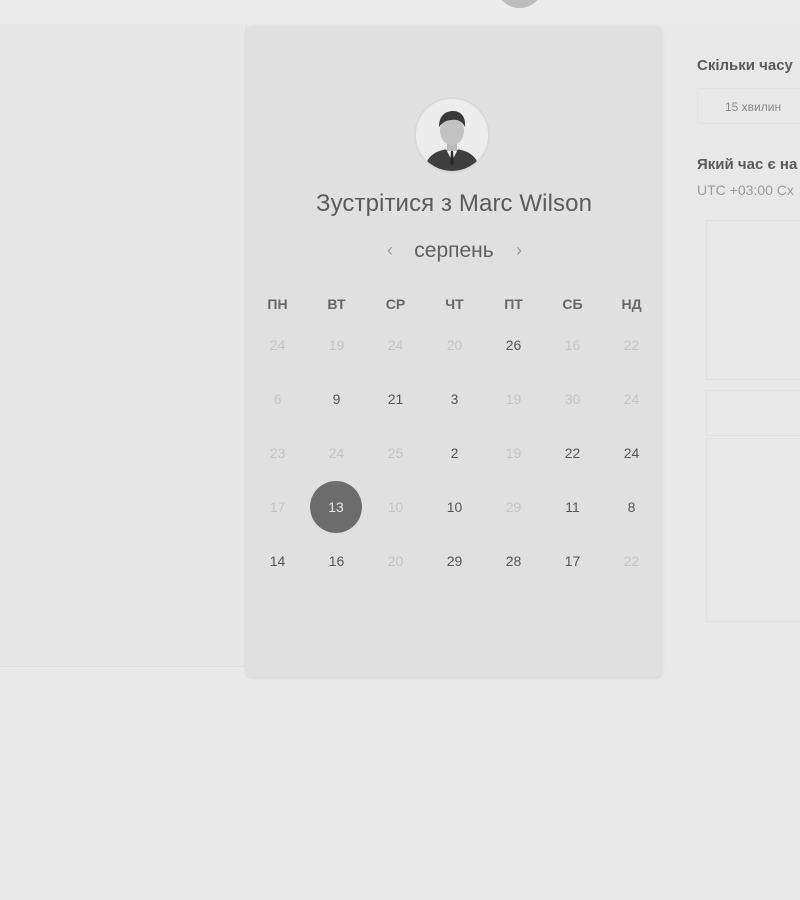 This screenshot has height=900, width=800. What do you see at coordinates (753, 107) in the screenshot?
I see `duration-value: 15 хвилин` at bounding box center [753, 107].